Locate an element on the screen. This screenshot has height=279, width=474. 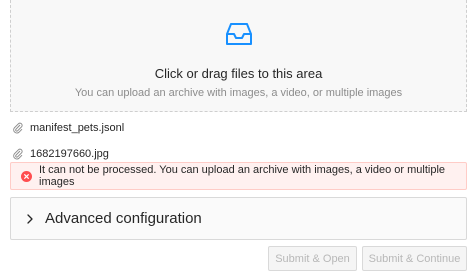
dropzone-title: Click or drag files to this area is located at coordinates (238, 73).